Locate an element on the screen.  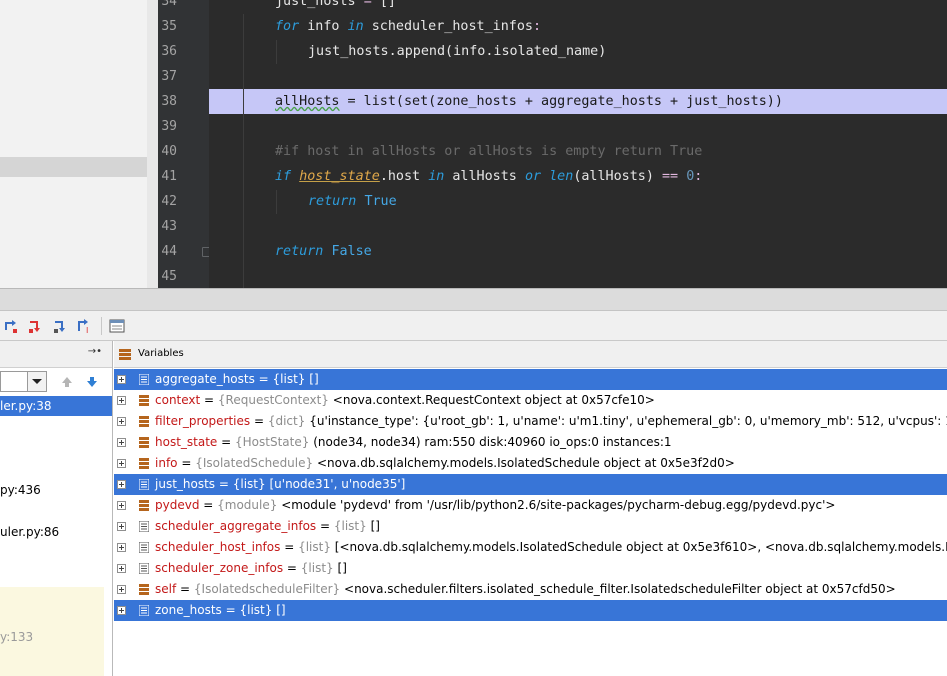
object-icon is located at coordinates (144, 505).